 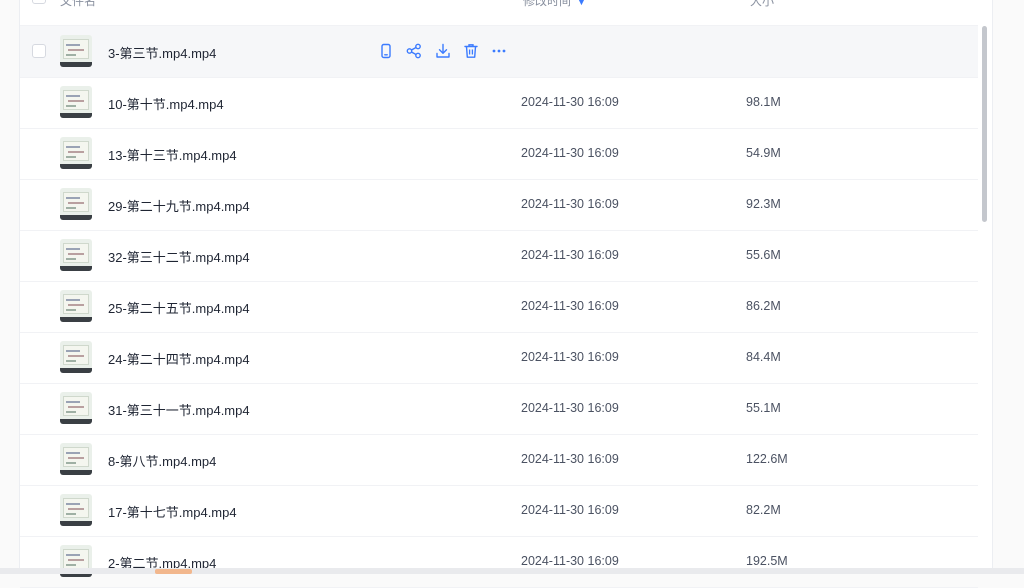 I want to click on file-name: 31-第三十一节.mp4.mp4, so click(x=179, y=409).